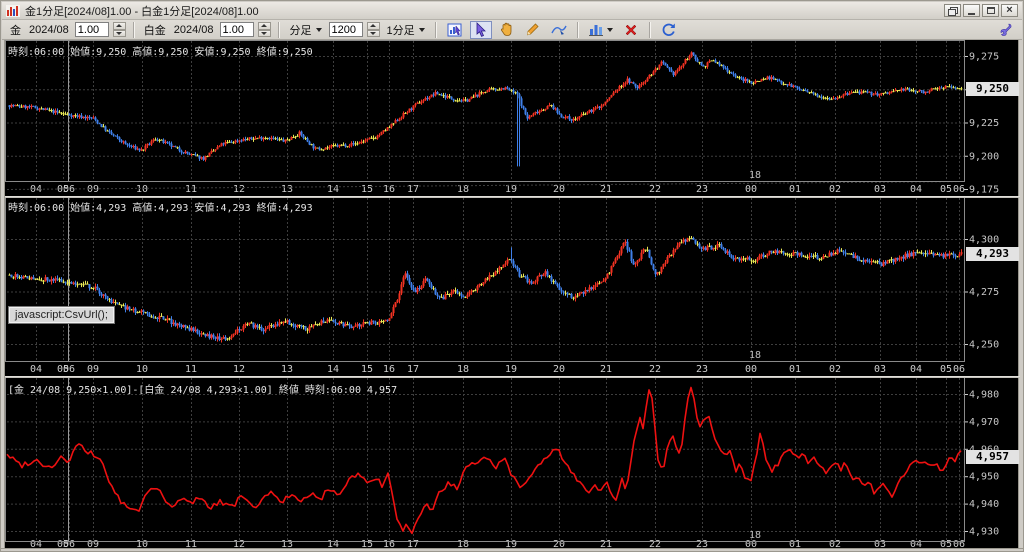 The width and height of the screenshot is (1024, 552). I want to click on select-arrow-icon, so click(481, 29).